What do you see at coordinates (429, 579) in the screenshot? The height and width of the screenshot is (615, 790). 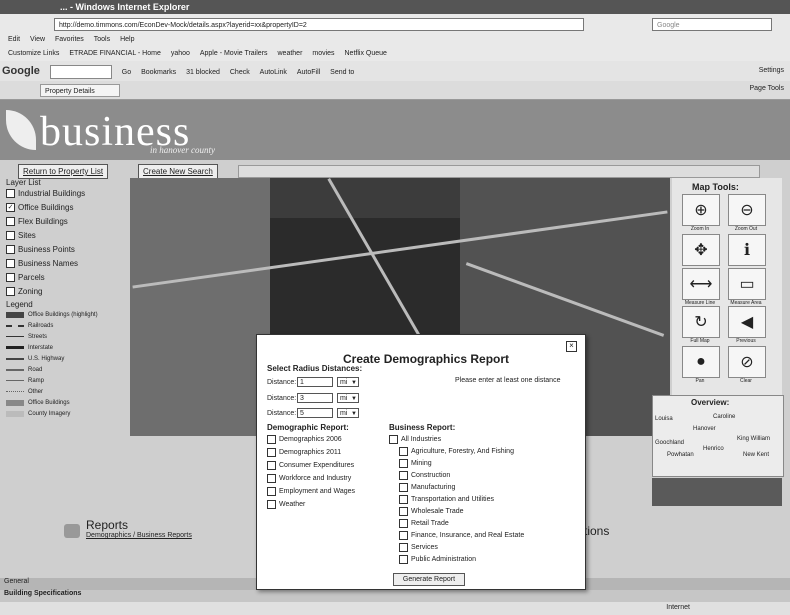 I see `generate-report-button: Generate Report` at bounding box center [429, 579].